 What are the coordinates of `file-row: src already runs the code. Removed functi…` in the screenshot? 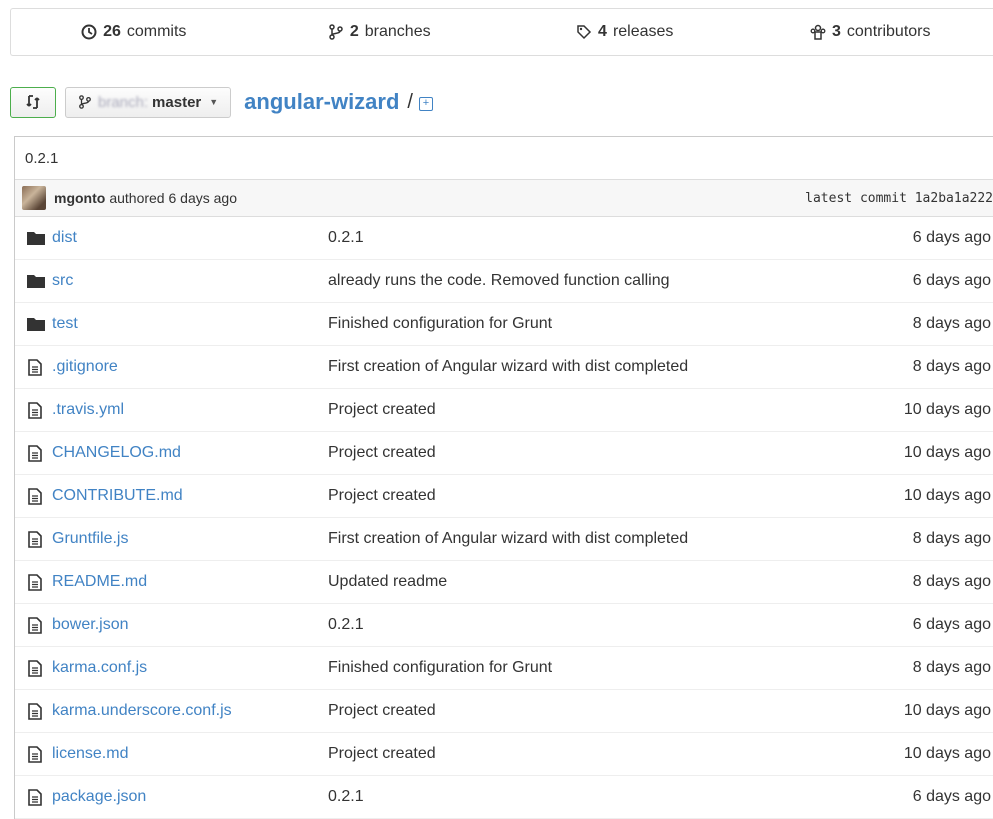 It's located at (504, 281).